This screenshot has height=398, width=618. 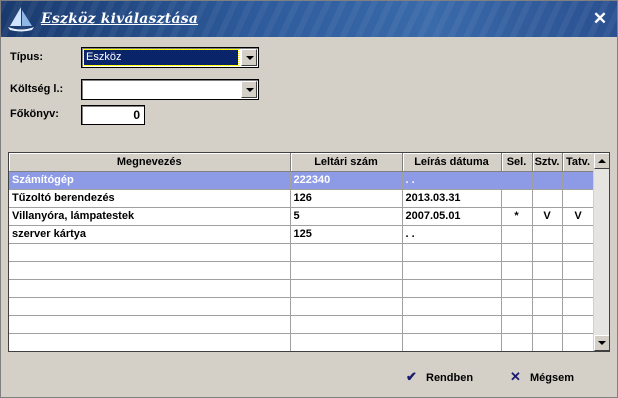 What do you see at coordinates (309, 19) in the screenshot?
I see `title-bar: Eszköz kiválasztása ✕` at bounding box center [309, 19].